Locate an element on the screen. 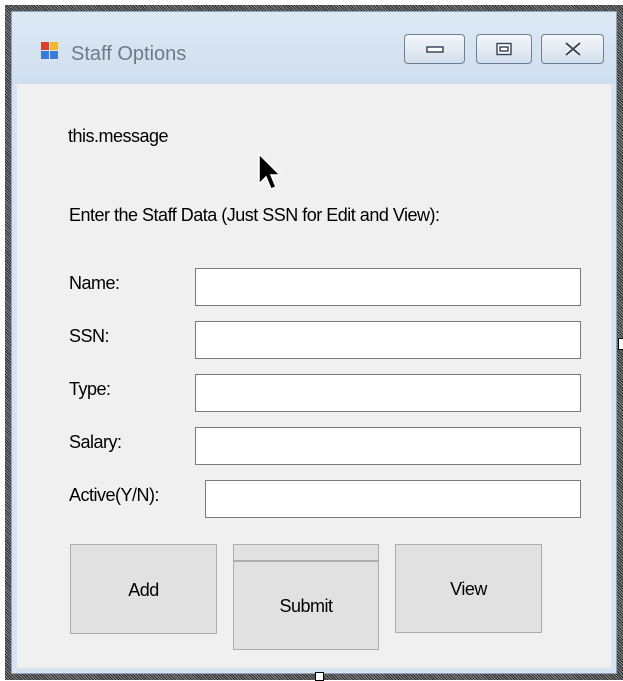 The image size is (623, 681). active-label: Active(Y/N): is located at coordinates (114, 495).